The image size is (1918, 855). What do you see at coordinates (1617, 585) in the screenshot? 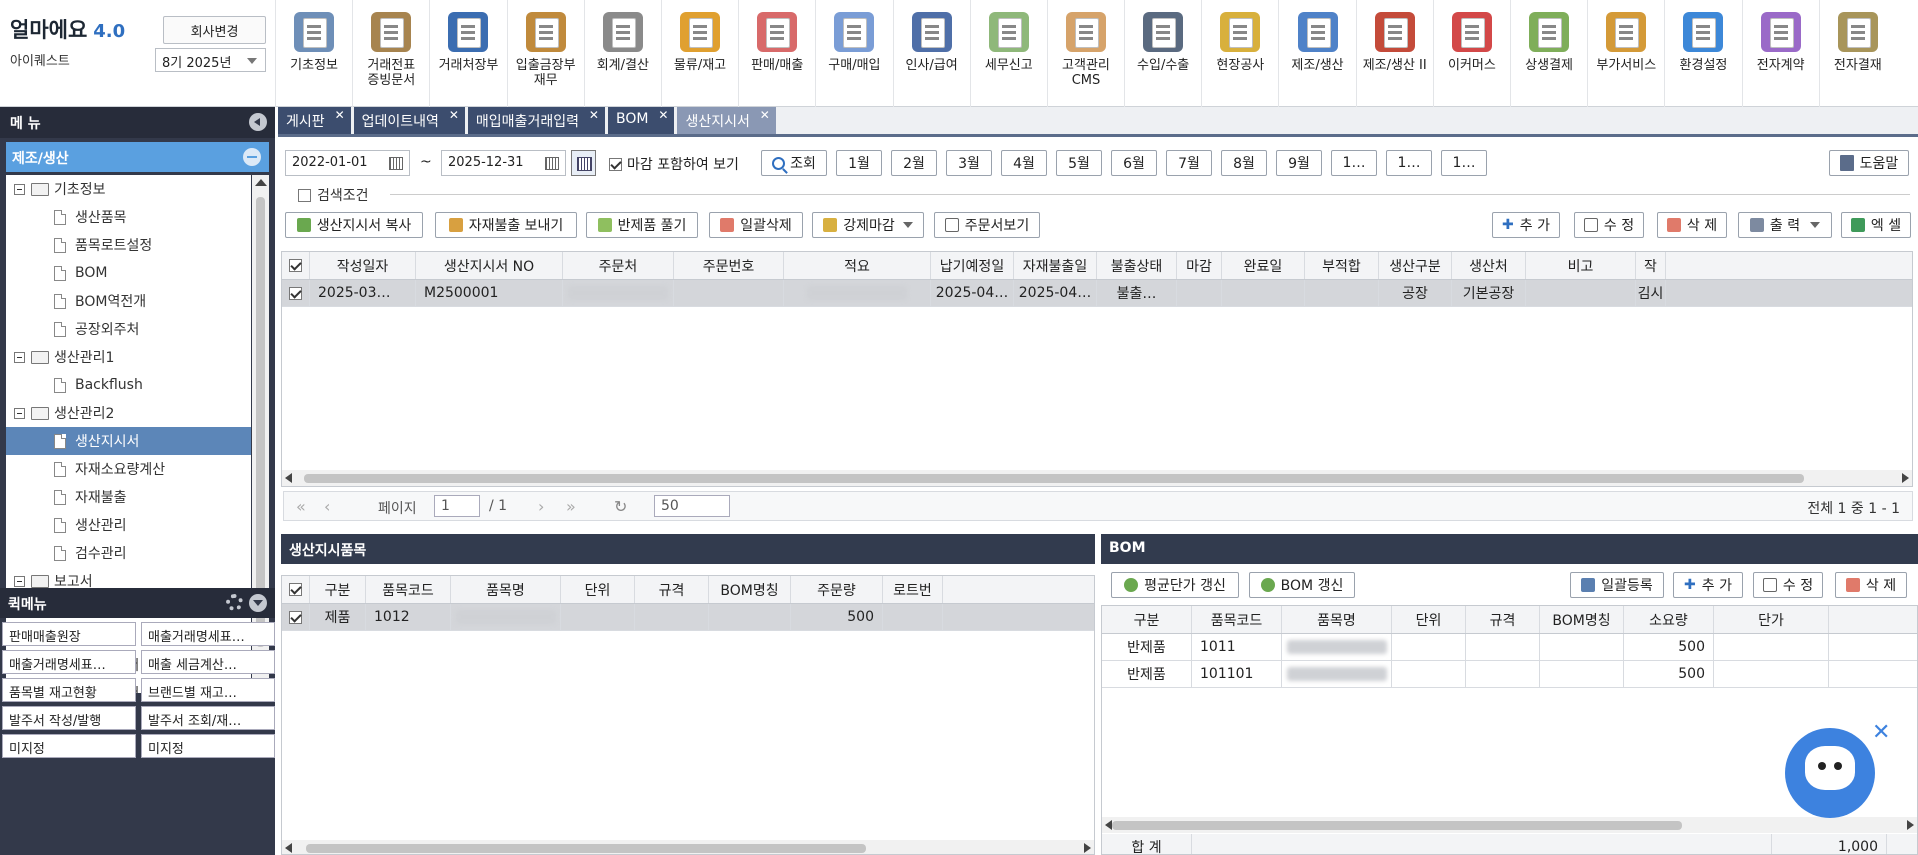
I see `bulk-register-button: 일괄등록` at bounding box center [1617, 585].